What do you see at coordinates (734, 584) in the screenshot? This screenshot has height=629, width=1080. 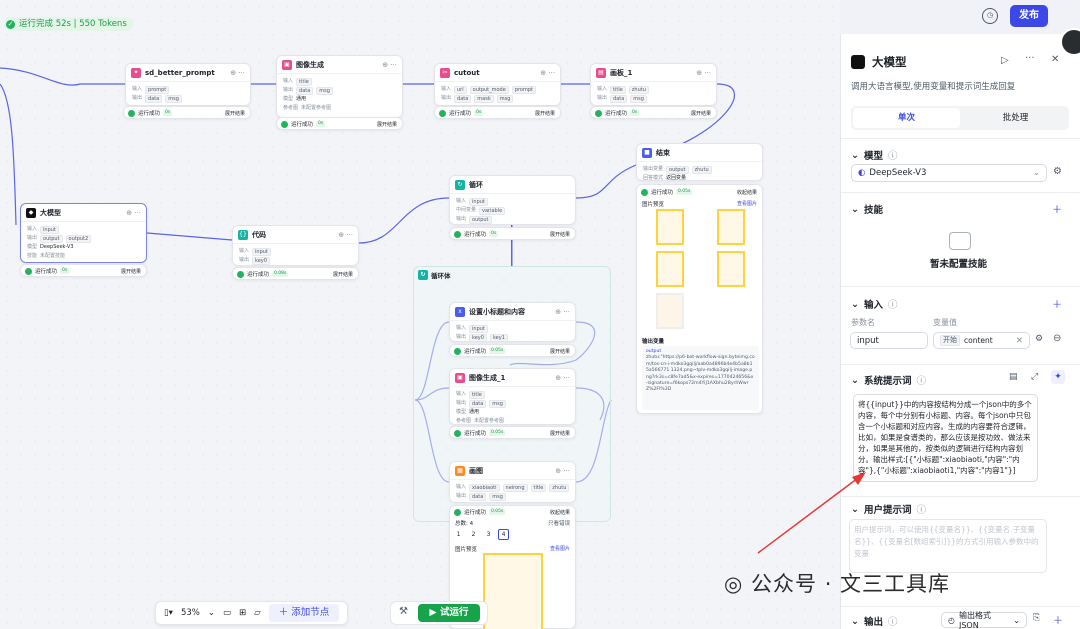 I see `wechat-icon: ◎` at bounding box center [734, 584].